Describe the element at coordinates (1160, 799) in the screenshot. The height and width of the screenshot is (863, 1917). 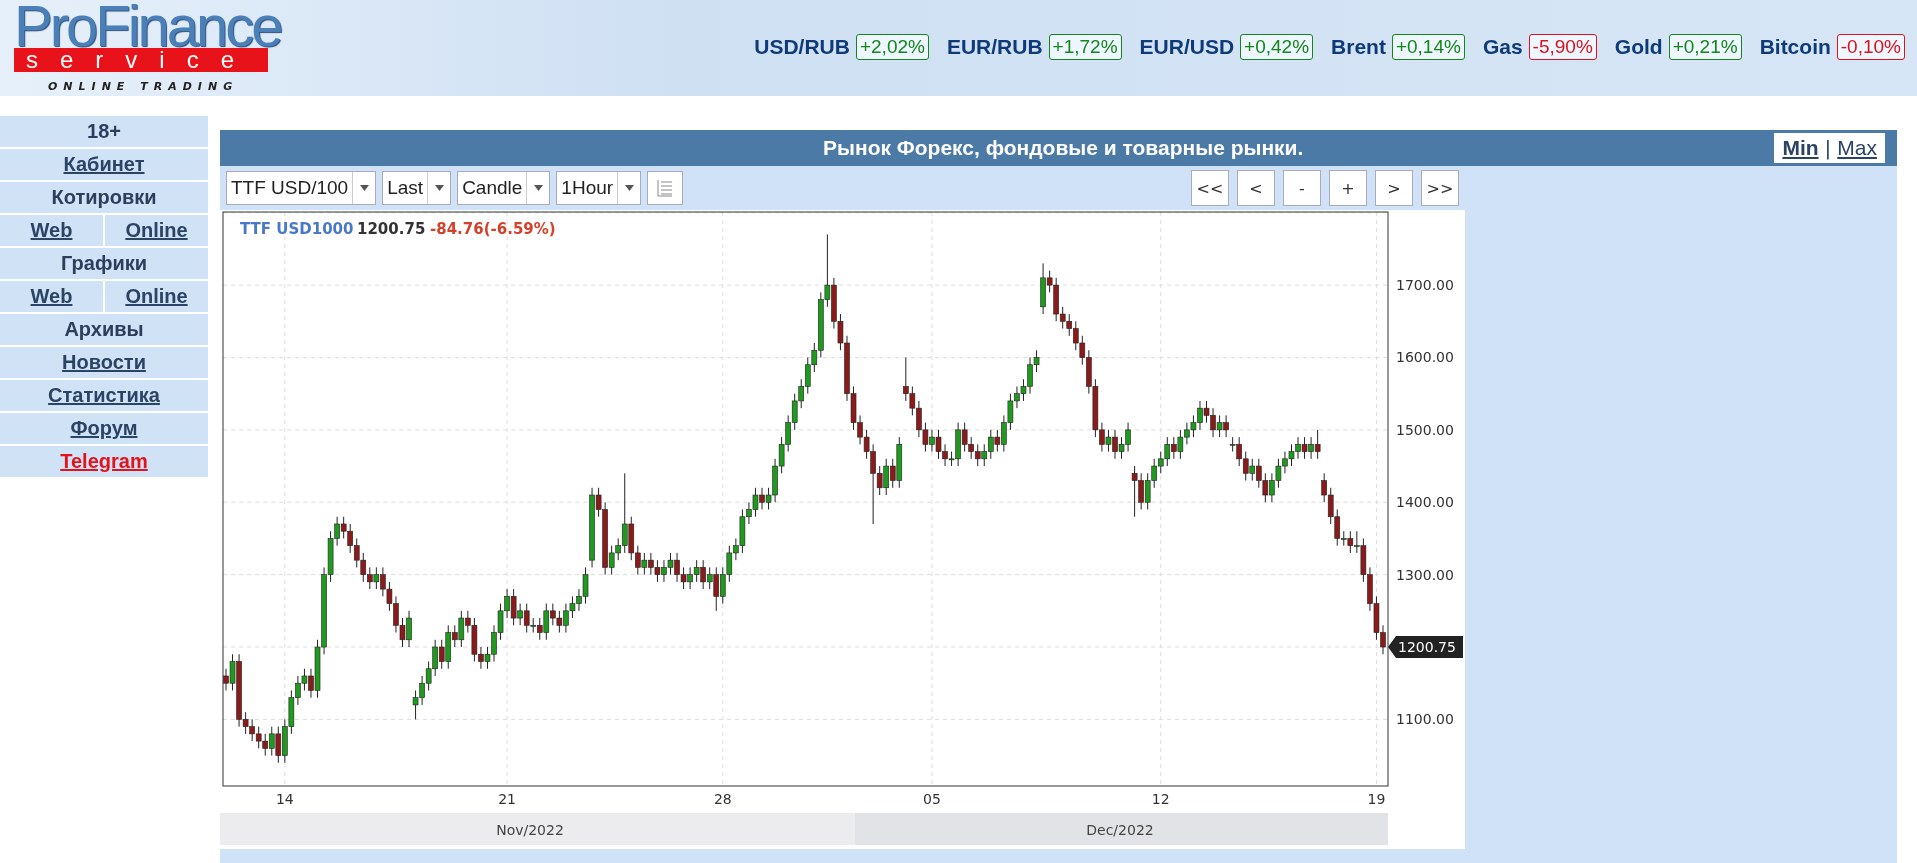
I see `axis-label: 12` at that location.